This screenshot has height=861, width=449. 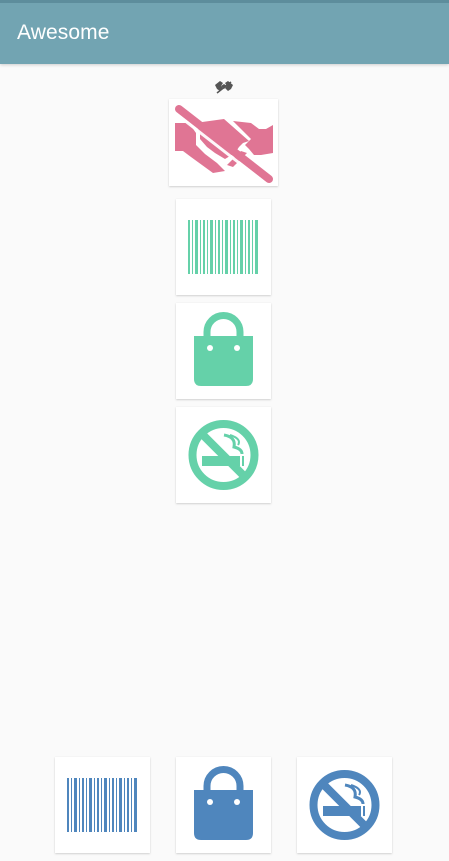 What do you see at coordinates (223, 145) in the screenshot?
I see `handshake-slash-icon` at bounding box center [223, 145].